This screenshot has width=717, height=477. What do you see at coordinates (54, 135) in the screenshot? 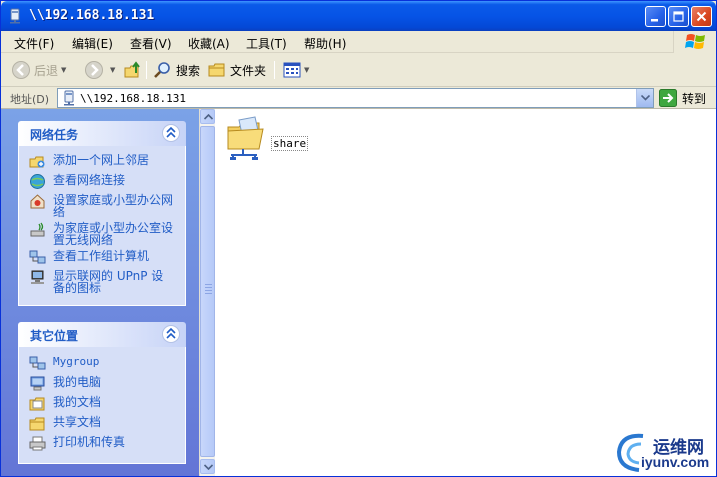
I see `network-tasks-title: 网络任务` at bounding box center [54, 135].